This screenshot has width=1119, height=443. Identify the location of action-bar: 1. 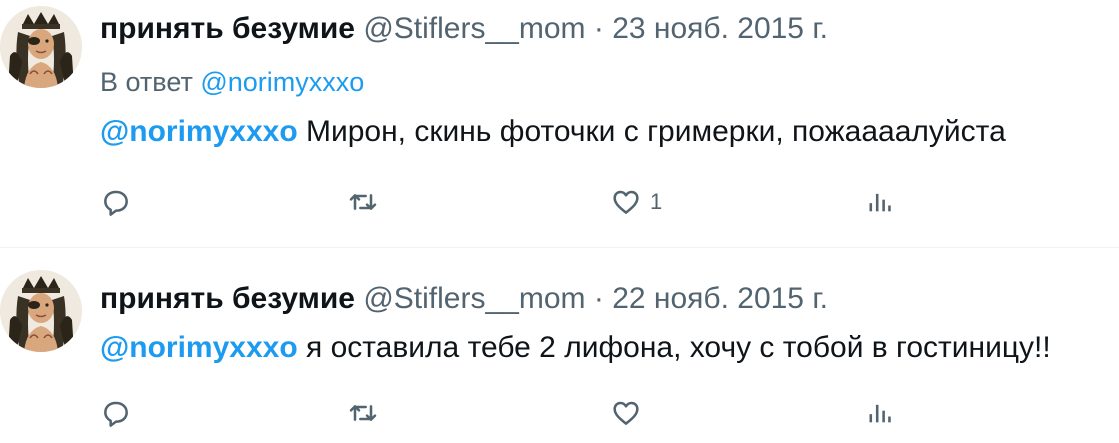
(510, 202).